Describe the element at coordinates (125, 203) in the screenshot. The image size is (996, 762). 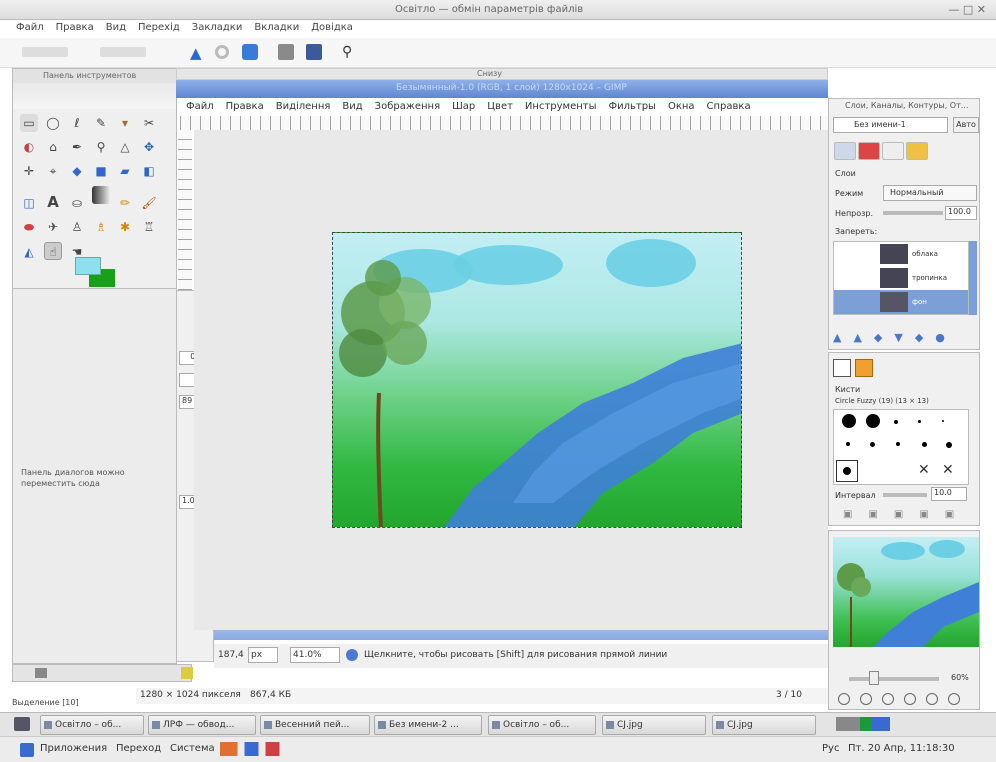
I see `pencil-tool-icon: ✏` at that location.